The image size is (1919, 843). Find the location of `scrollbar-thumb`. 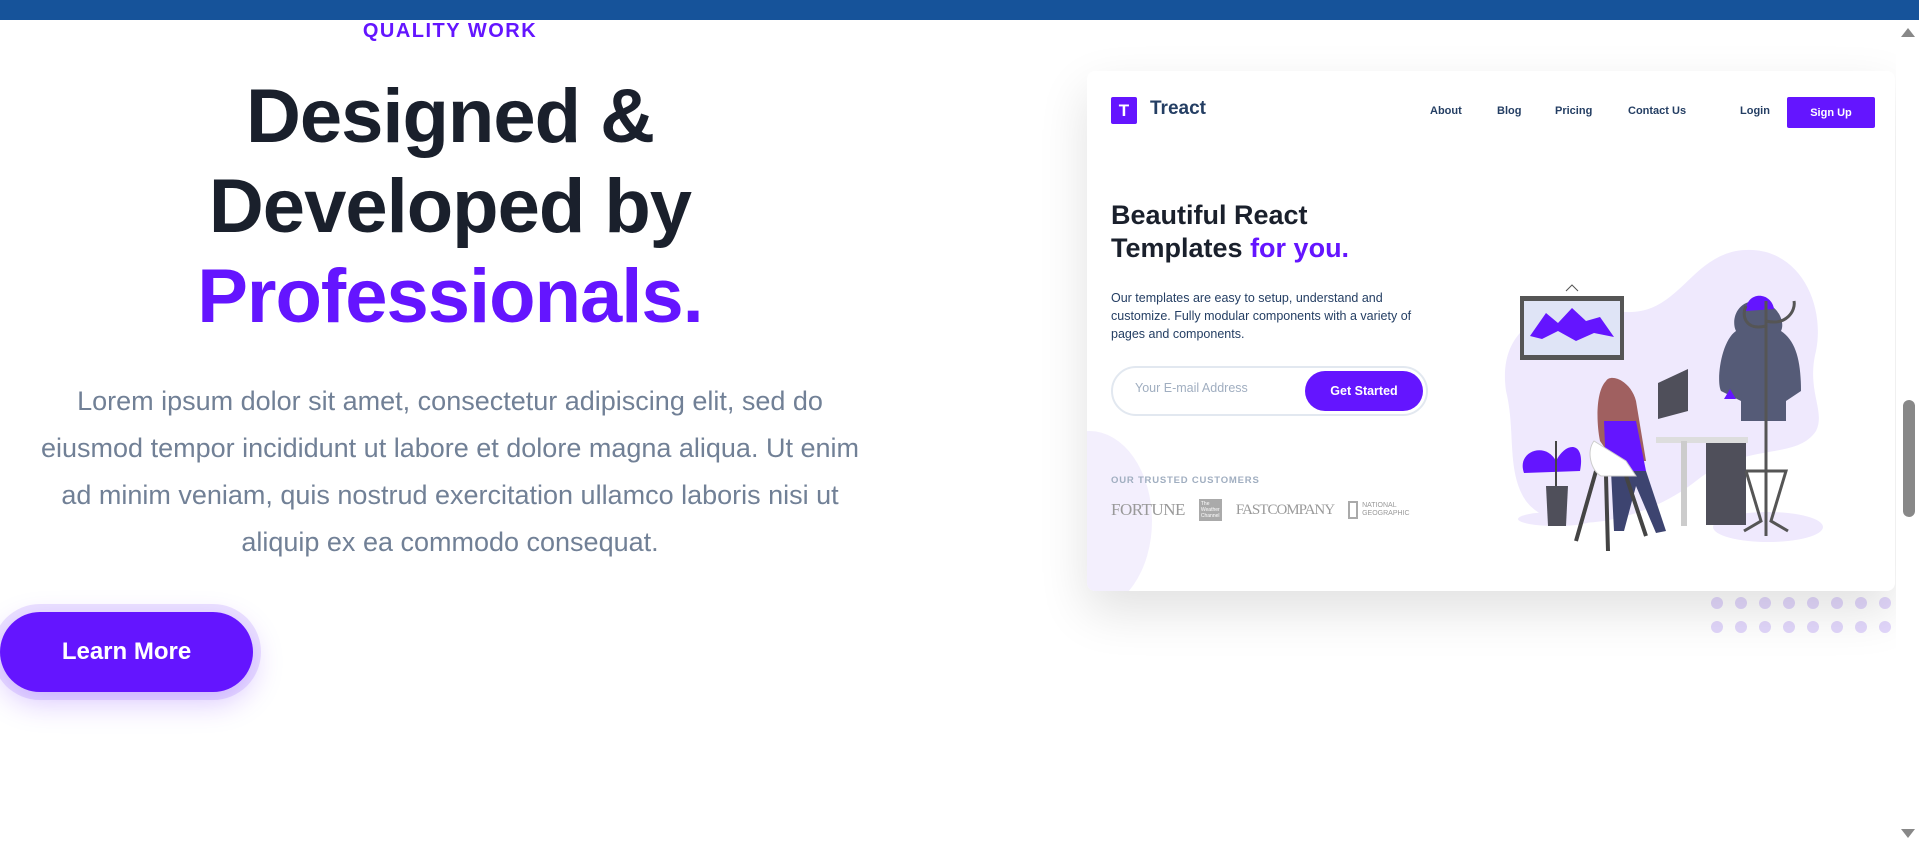

scrollbar-thumb is located at coordinates (1909, 458).